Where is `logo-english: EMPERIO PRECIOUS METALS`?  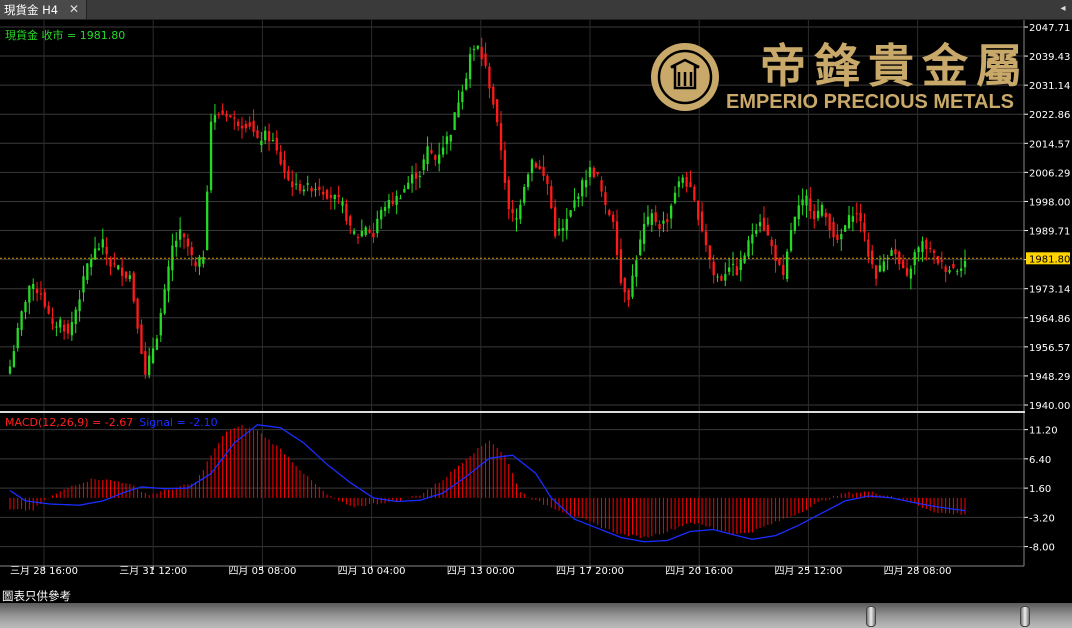
logo-english: EMPERIO PRECIOUS METALS is located at coordinates (870, 102).